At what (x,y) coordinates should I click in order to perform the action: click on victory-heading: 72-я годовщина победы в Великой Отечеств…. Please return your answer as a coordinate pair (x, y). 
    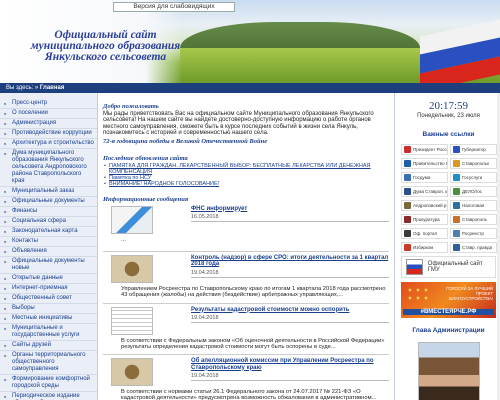
    Looking at the image, I should click on (185, 141).